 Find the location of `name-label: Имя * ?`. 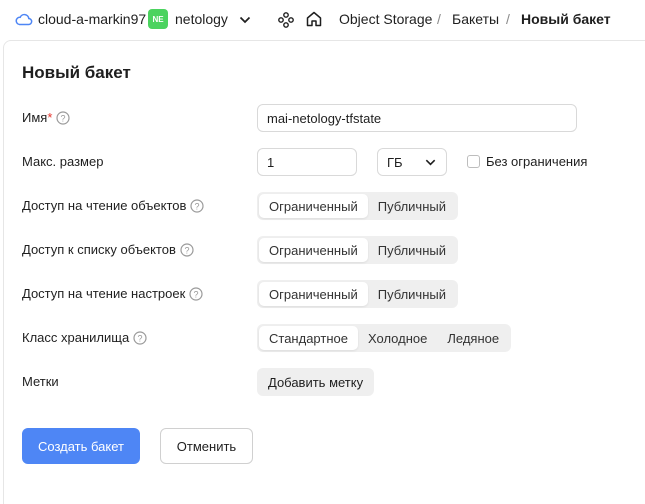

name-label: Имя * ? is located at coordinates (46, 117).